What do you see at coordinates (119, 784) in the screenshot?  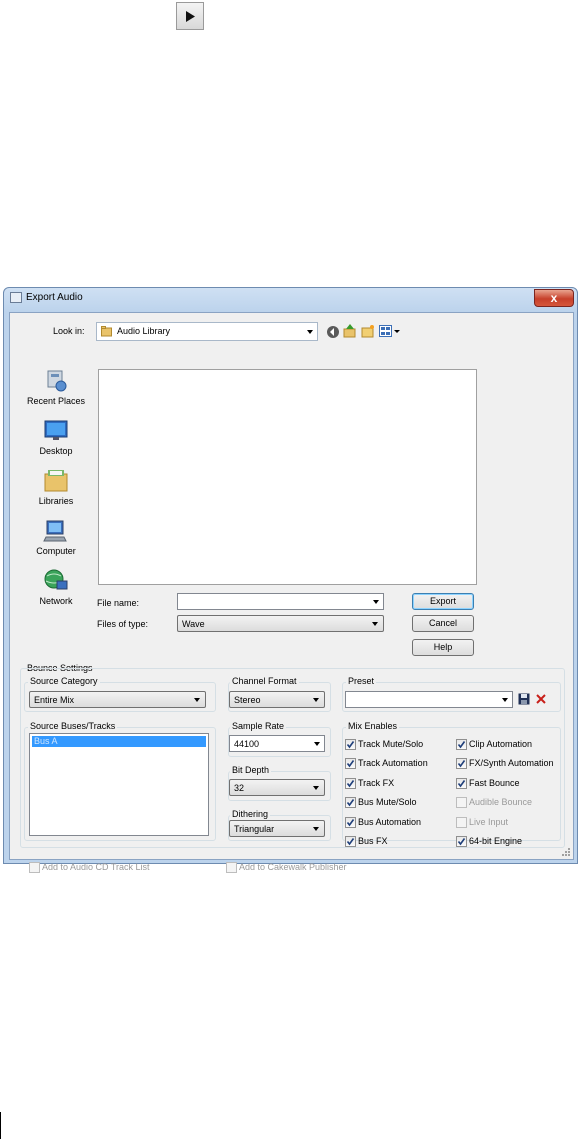 I see `source-tracks-list: Bus A` at bounding box center [119, 784].